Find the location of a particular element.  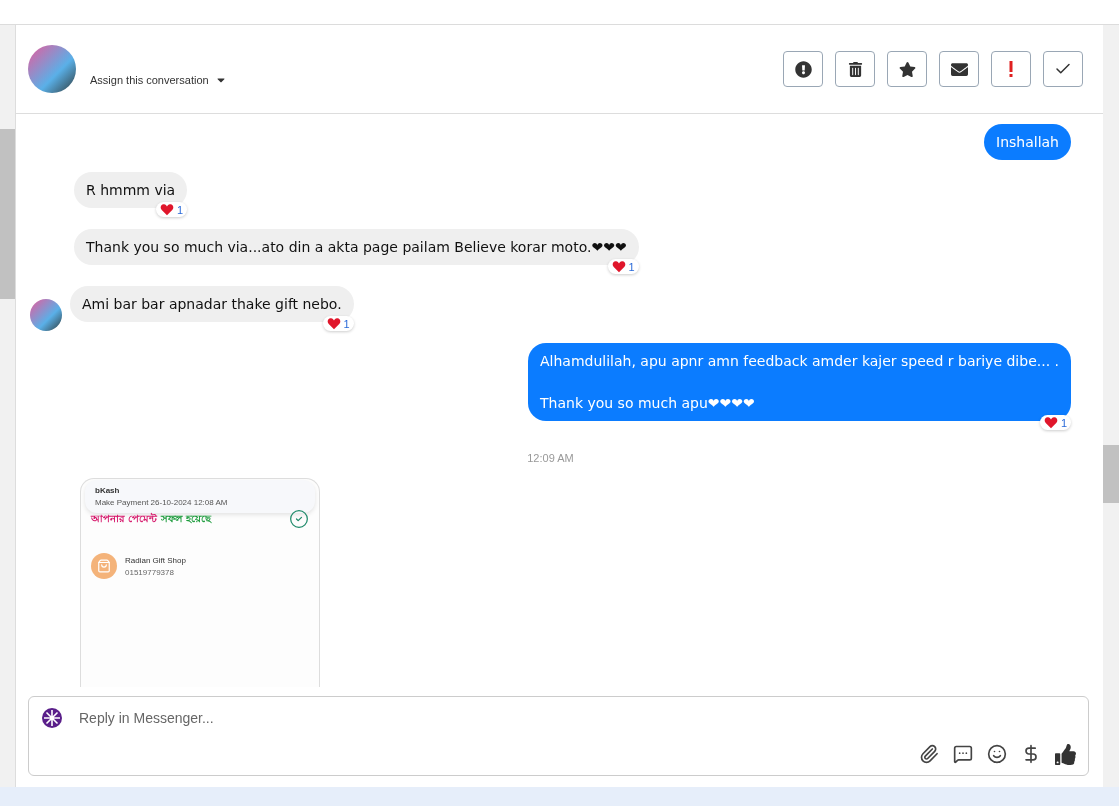

like-button is located at coordinates (1065, 754).